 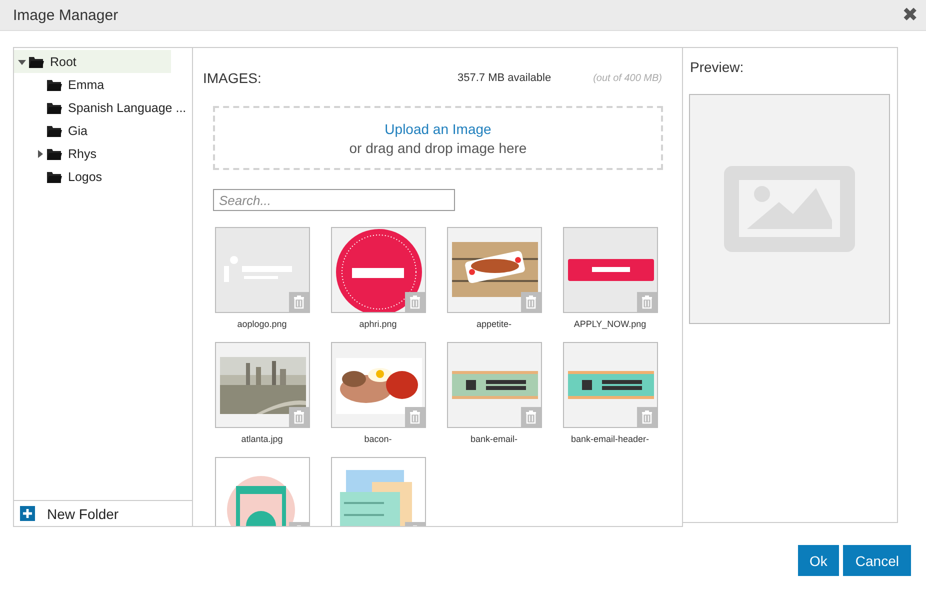 What do you see at coordinates (110, 176) in the screenshot?
I see `folder-item: Logos` at bounding box center [110, 176].